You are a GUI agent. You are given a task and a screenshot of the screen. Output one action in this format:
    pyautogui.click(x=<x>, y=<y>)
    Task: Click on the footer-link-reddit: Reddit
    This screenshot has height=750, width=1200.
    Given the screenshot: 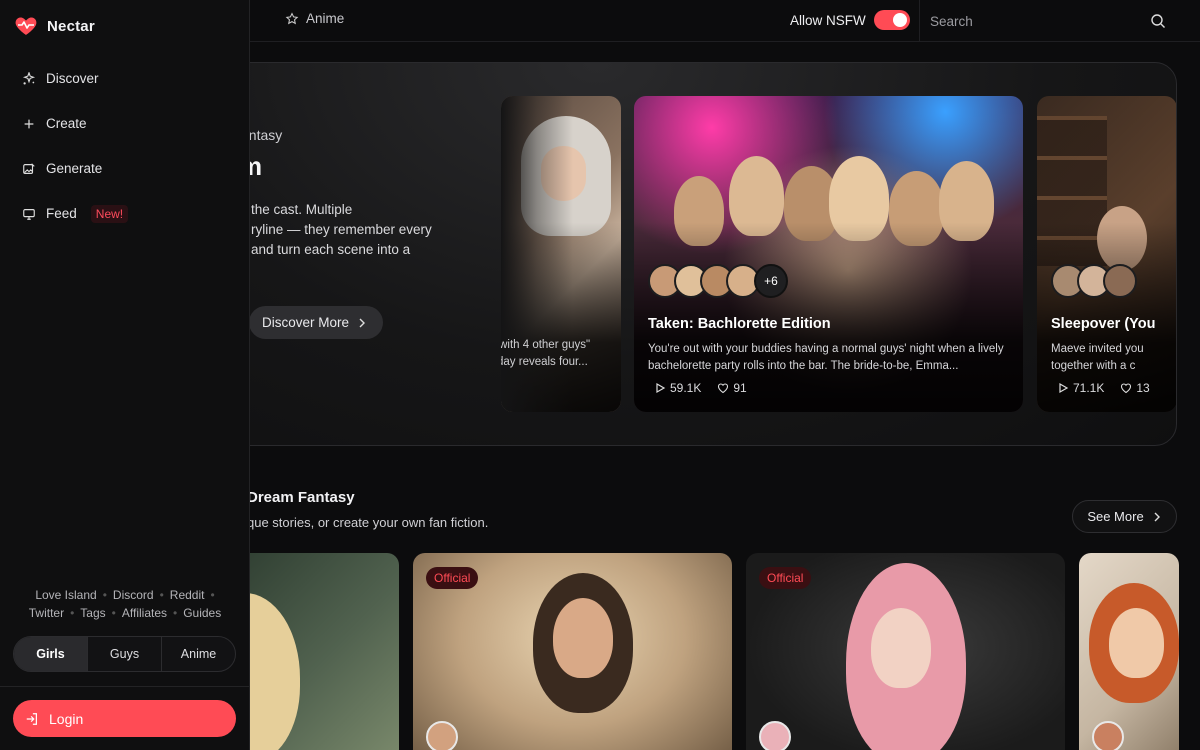 What is the action you would take?
    pyautogui.click(x=187, y=595)
    